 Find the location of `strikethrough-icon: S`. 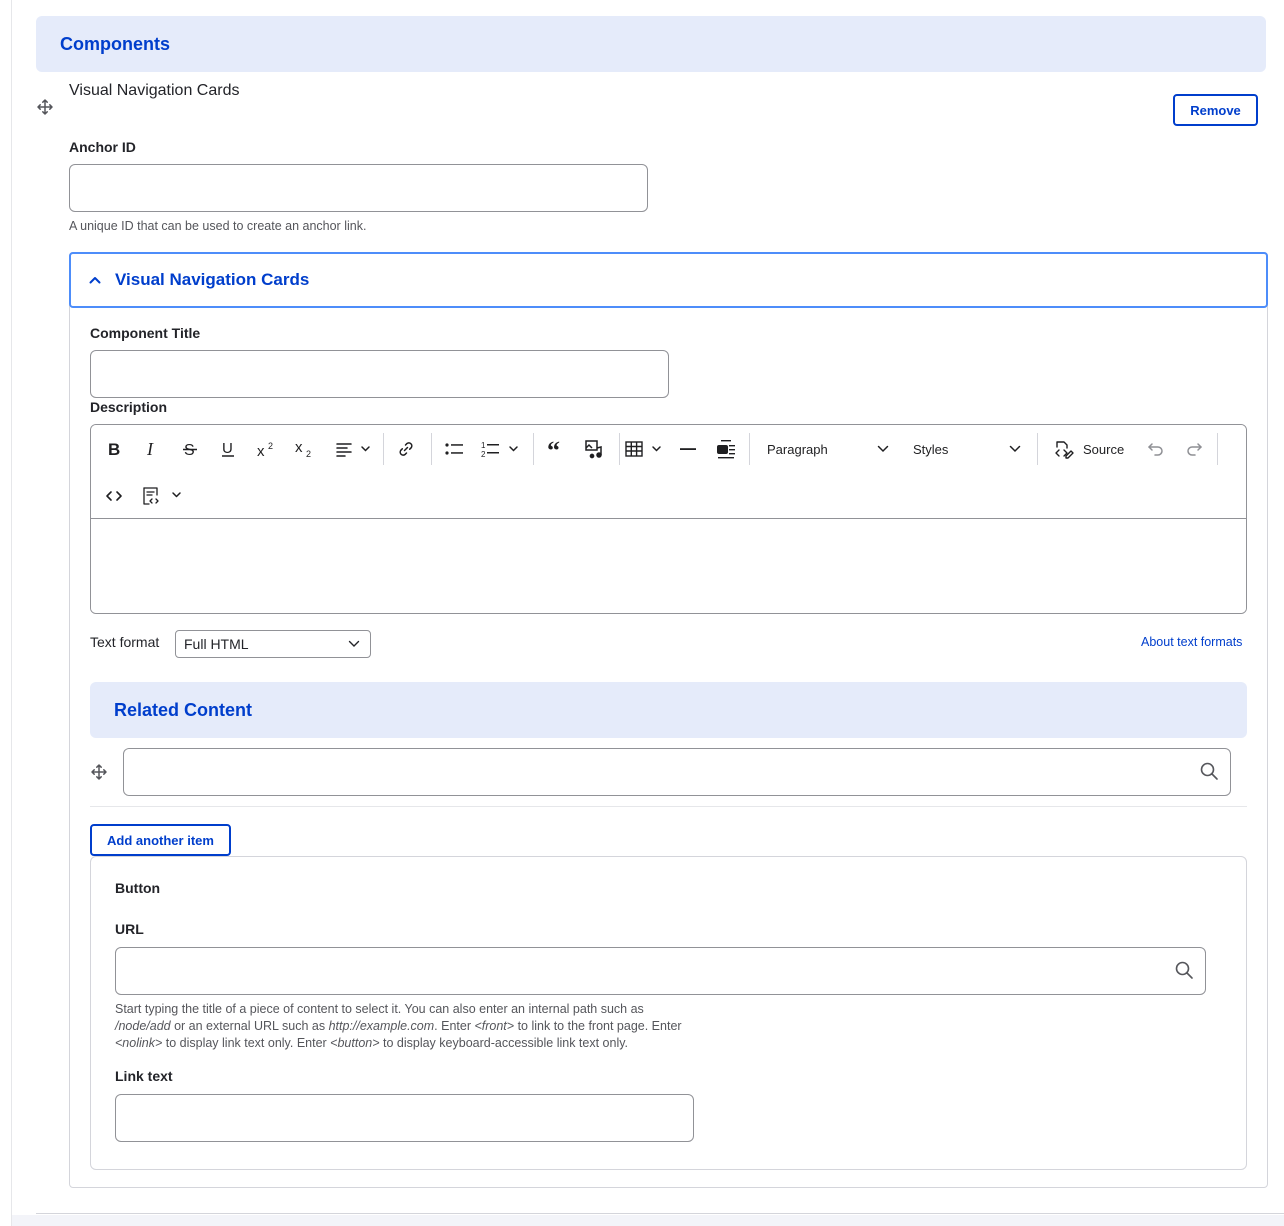

strikethrough-icon: S is located at coordinates (190, 449).